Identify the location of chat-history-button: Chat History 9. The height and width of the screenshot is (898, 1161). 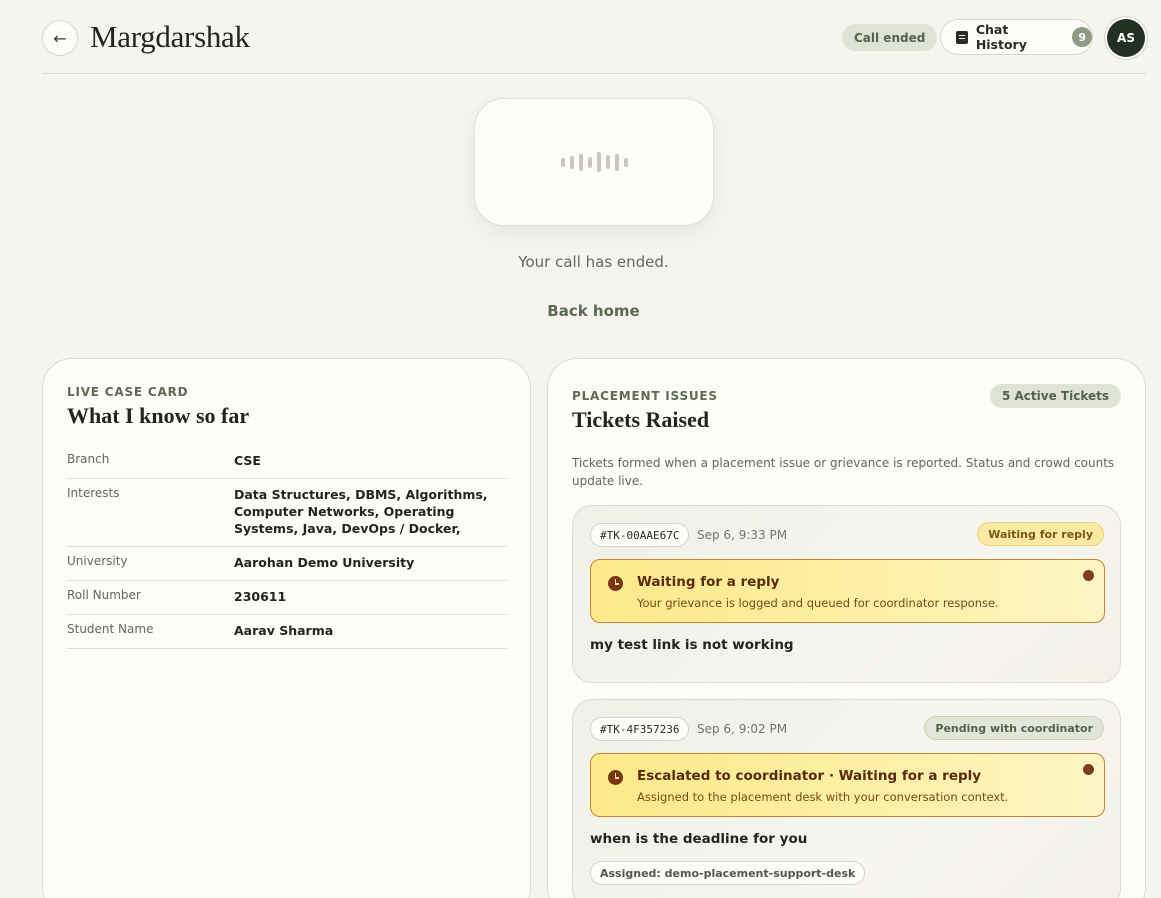
(1016, 37).